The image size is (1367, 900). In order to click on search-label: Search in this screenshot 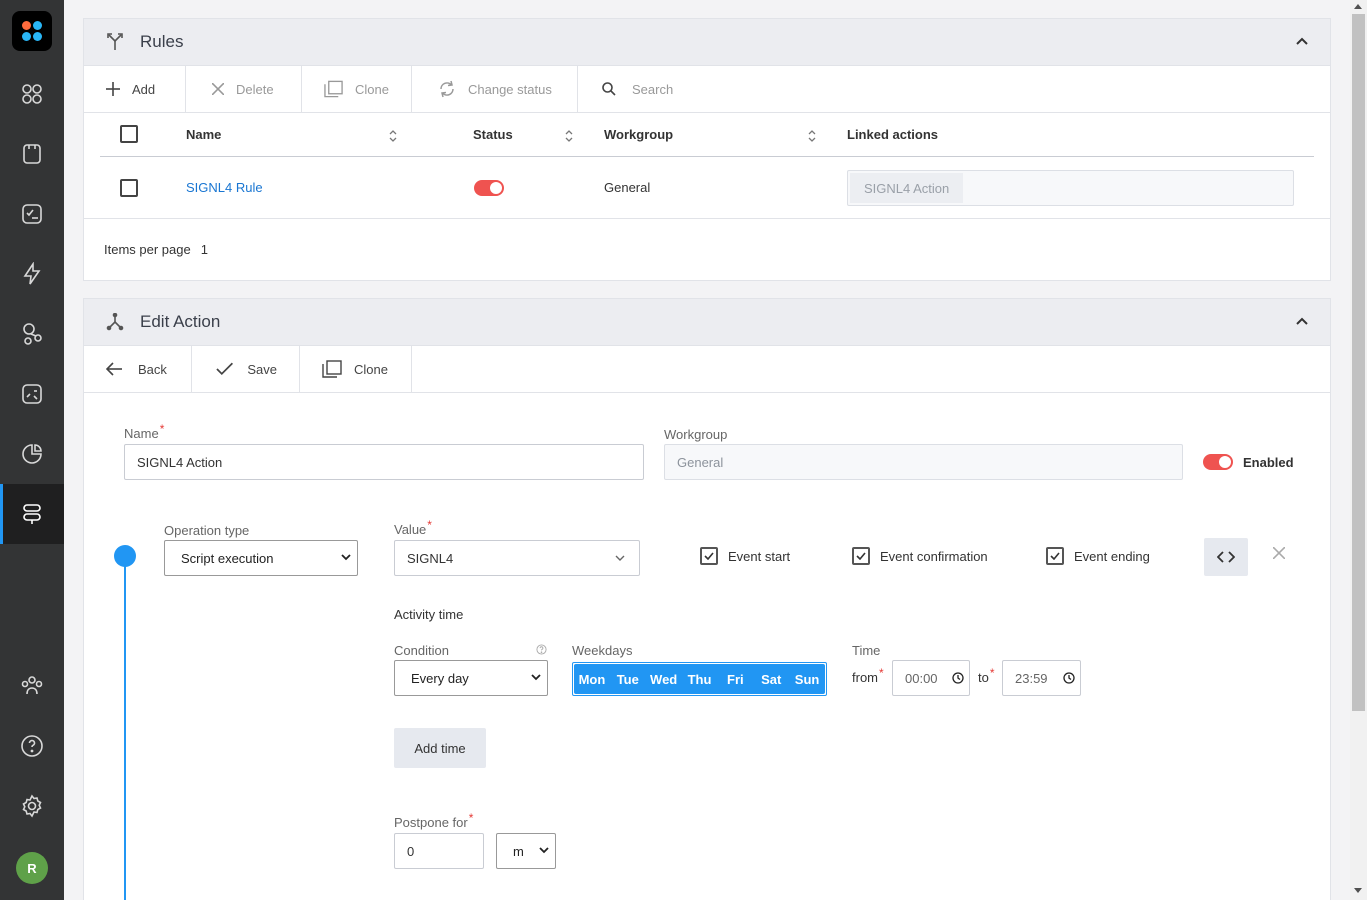, I will do `click(653, 89)`.